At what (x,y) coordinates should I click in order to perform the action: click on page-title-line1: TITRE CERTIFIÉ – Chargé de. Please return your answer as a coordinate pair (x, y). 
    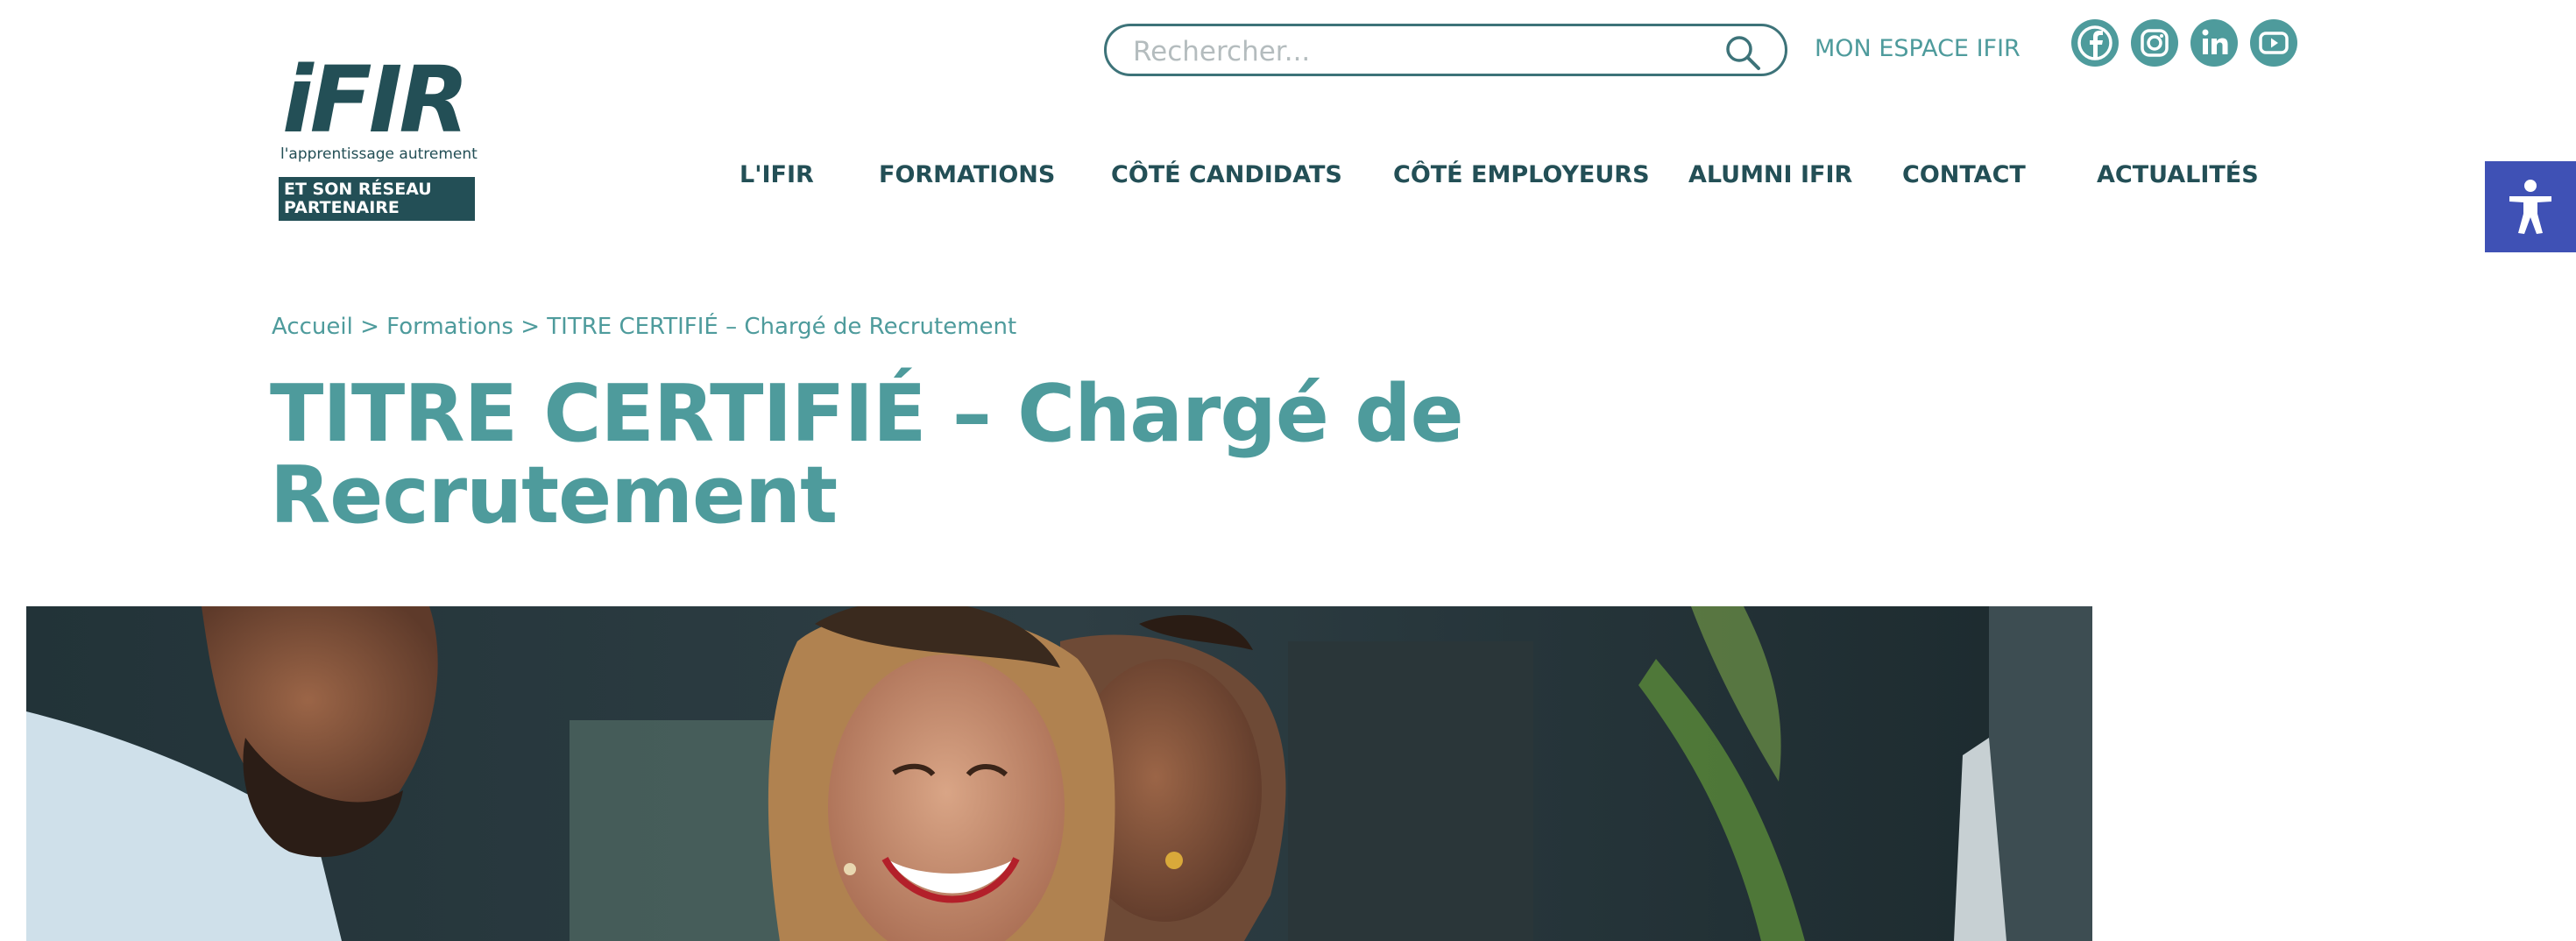
    Looking at the image, I should click on (867, 414).